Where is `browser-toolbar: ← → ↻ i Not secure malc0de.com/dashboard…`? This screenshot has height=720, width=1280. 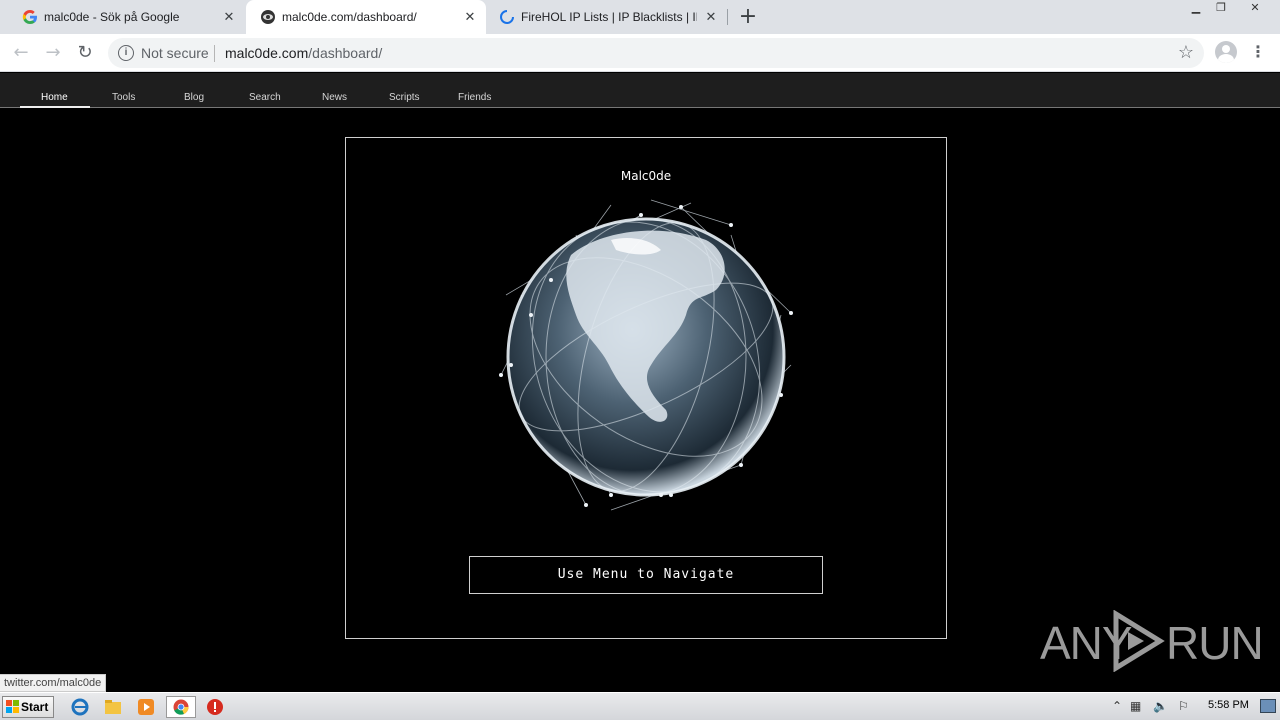
browser-toolbar: ← → ↻ i Not secure malc0de.com/dashboard… is located at coordinates (640, 53).